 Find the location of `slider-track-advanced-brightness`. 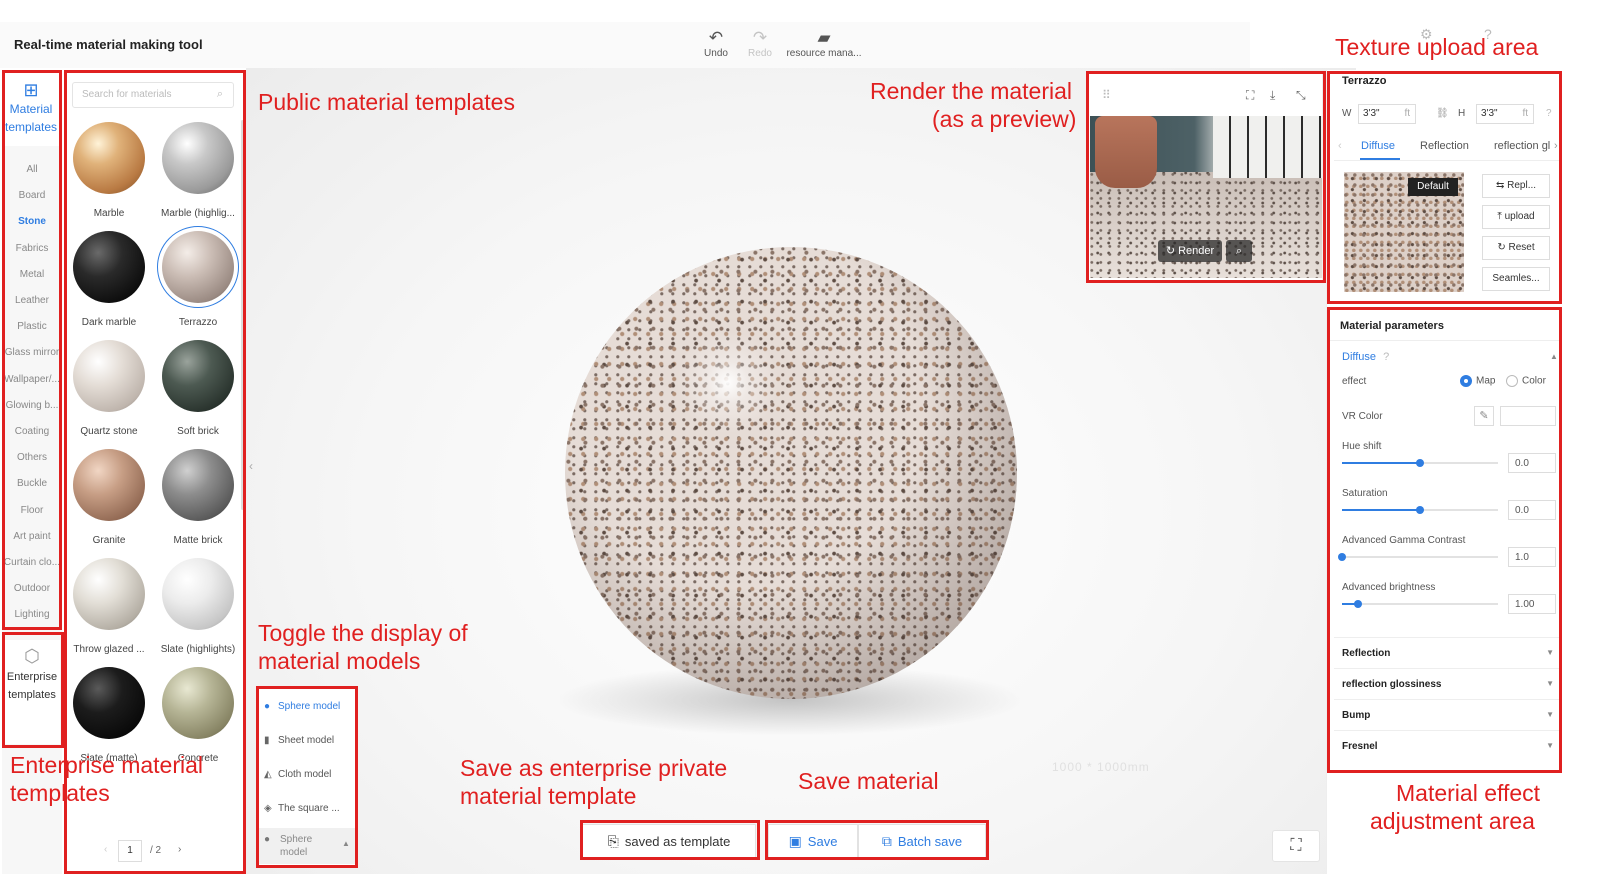

slider-track-advanced-brightness is located at coordinates (1420, 604).